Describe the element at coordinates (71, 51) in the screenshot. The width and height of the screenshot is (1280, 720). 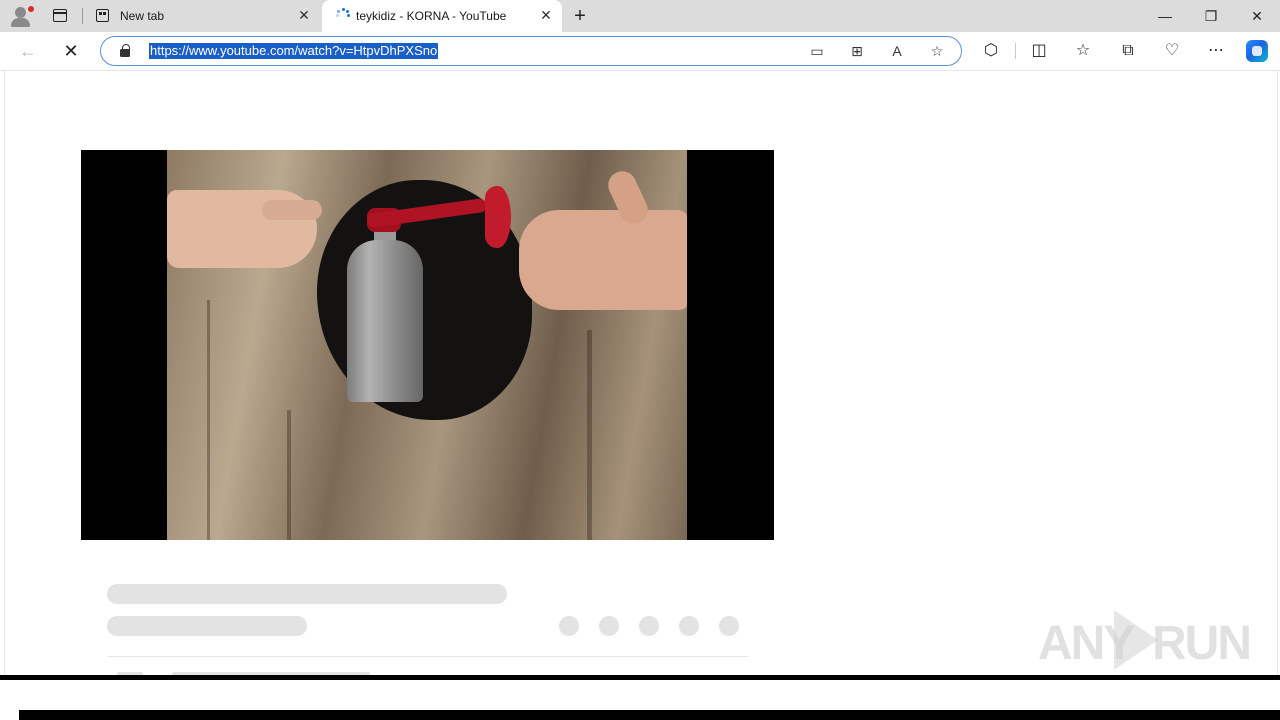
I see `stop-loading-button: ✕` at that location.